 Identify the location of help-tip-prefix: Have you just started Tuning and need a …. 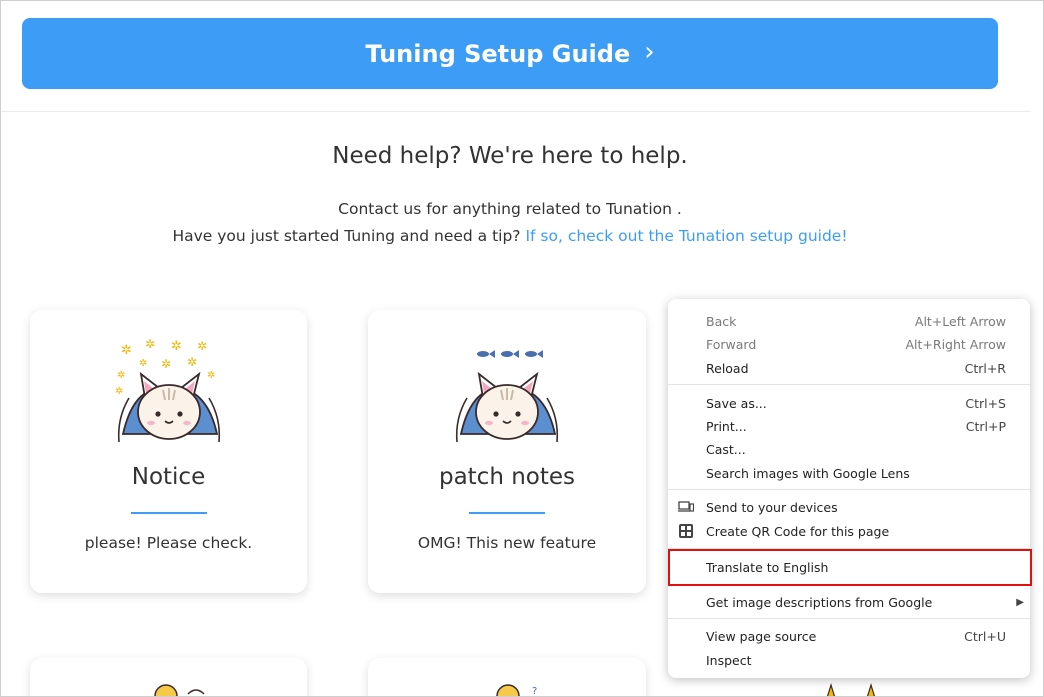
(349, 236).